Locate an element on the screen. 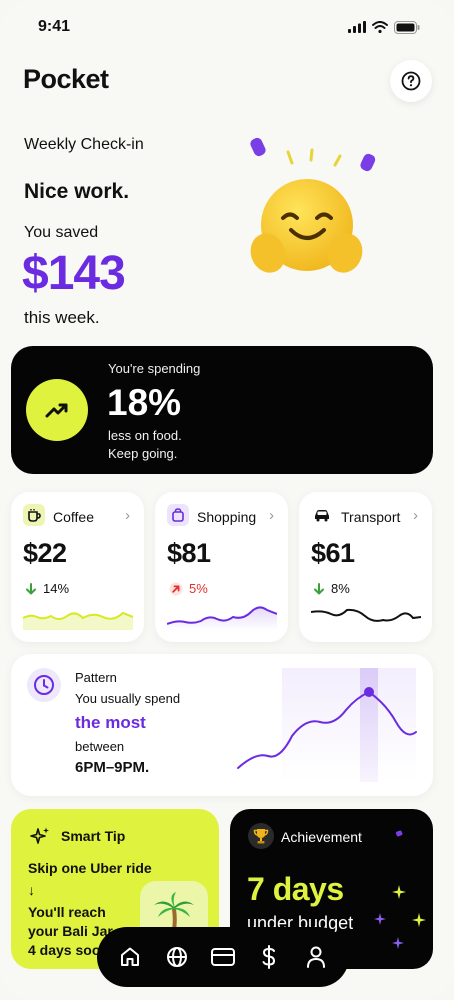  car-icon is located at coordinates (322, 515).